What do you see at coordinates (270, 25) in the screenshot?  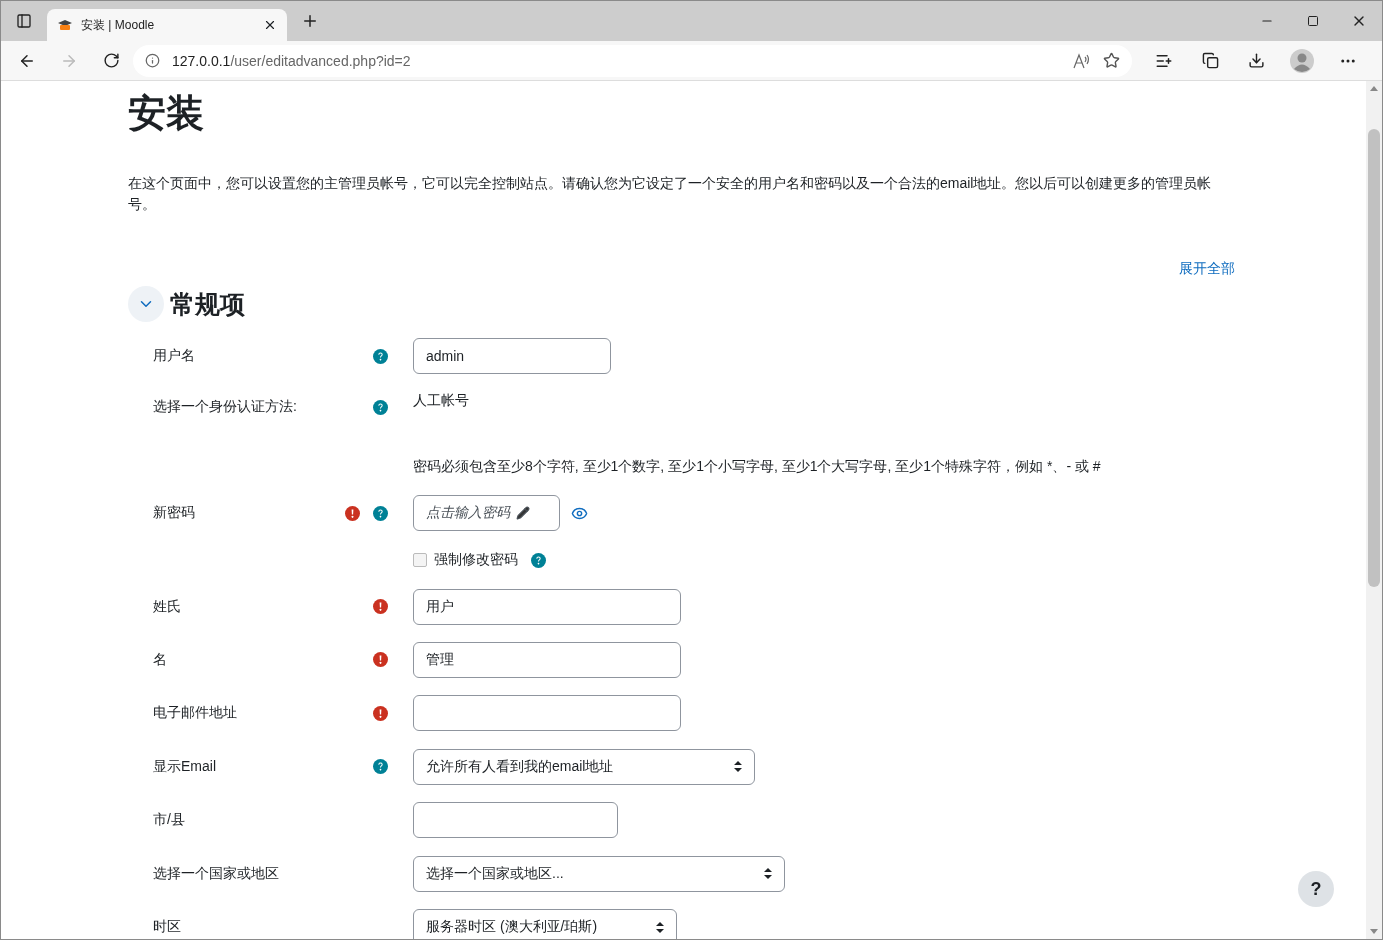 I see `close-tab-icon` at bounding box center [270, 25].